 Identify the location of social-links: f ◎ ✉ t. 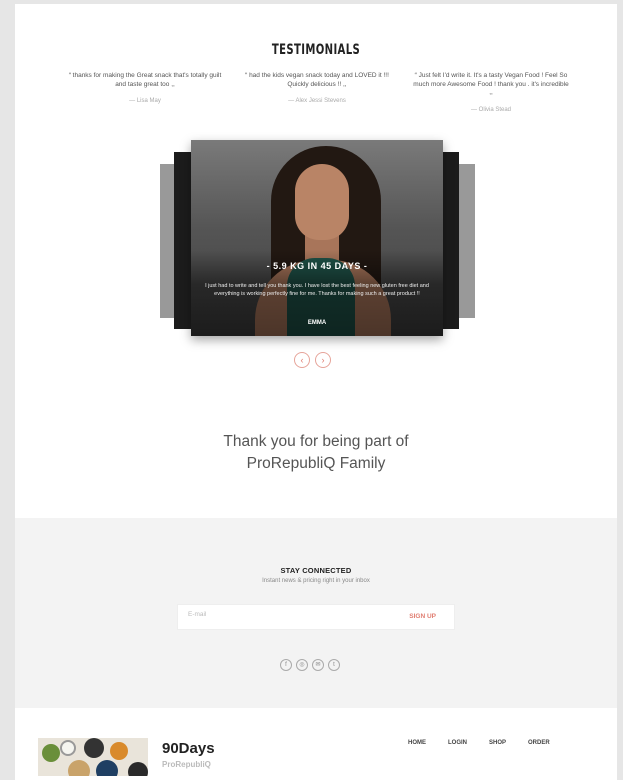
(310, 665).